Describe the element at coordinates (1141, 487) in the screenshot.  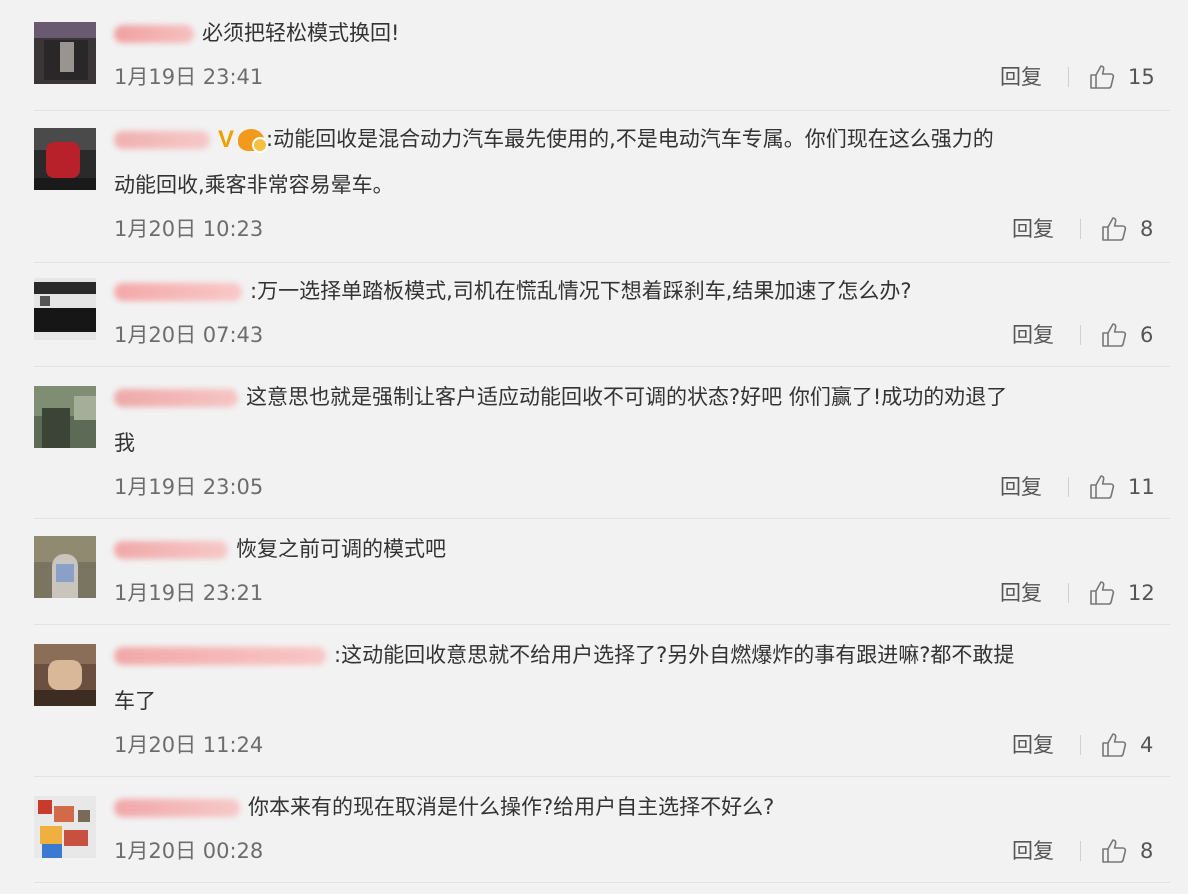
I see `like-count: 11` at that location.